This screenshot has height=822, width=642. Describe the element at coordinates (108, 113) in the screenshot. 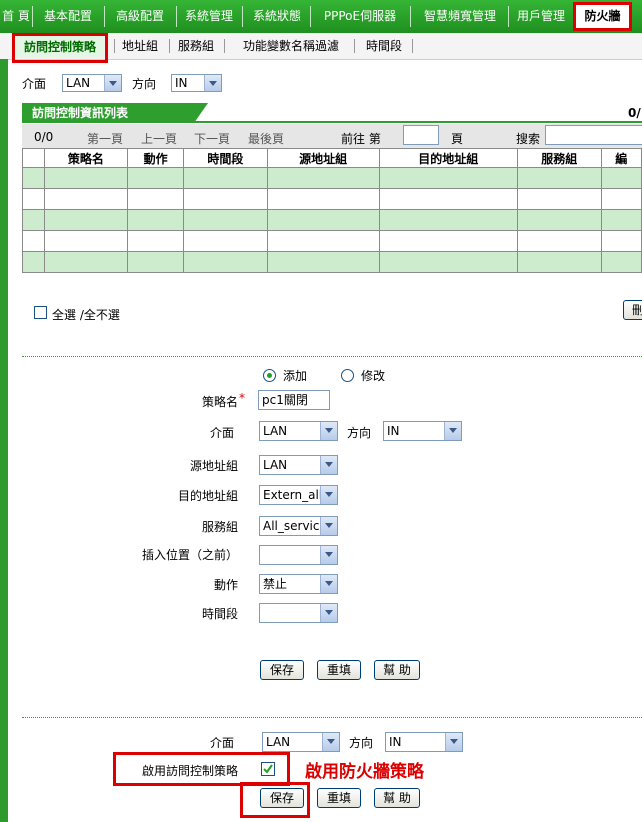

I see `list-title: 訪問控制資訊列表` at that location.